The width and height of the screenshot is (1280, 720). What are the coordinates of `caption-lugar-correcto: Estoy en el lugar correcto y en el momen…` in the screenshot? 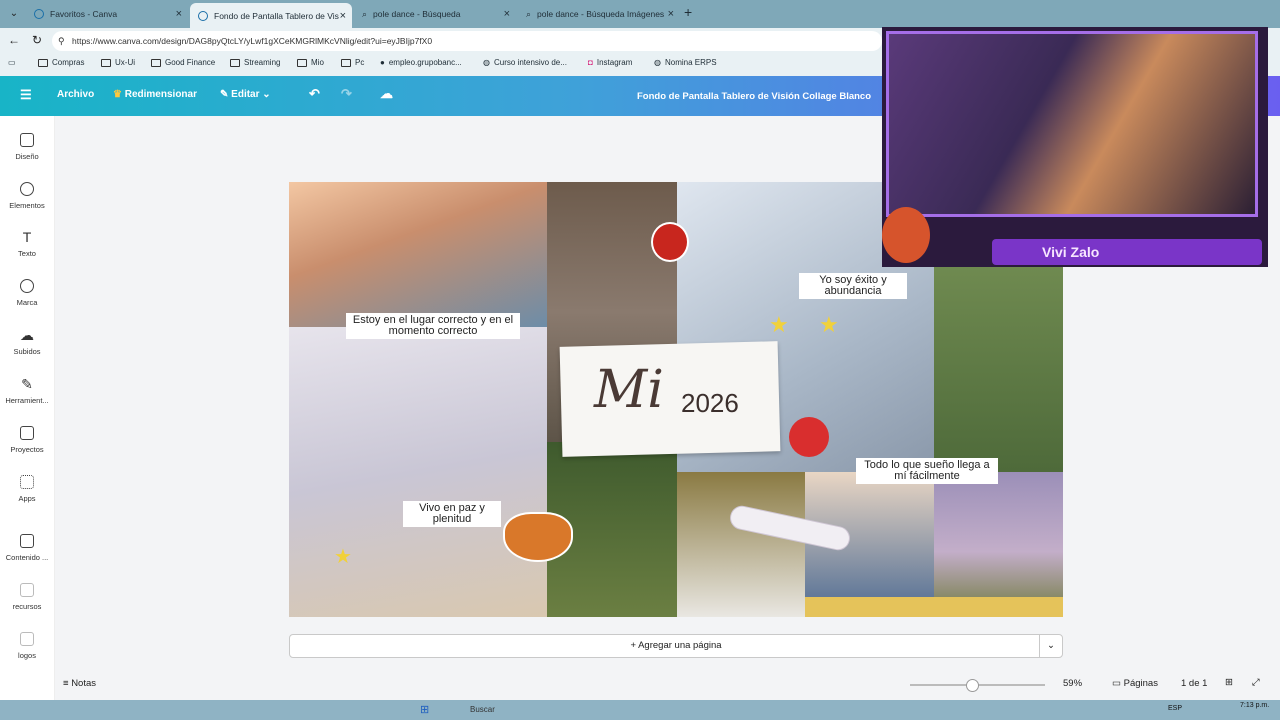 It's located at (433, 326).